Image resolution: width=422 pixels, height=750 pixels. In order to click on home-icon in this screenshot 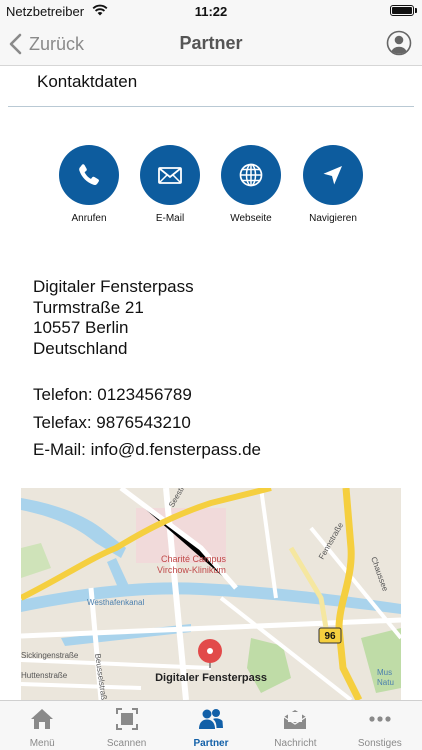, I will do `click(42, 719)`.